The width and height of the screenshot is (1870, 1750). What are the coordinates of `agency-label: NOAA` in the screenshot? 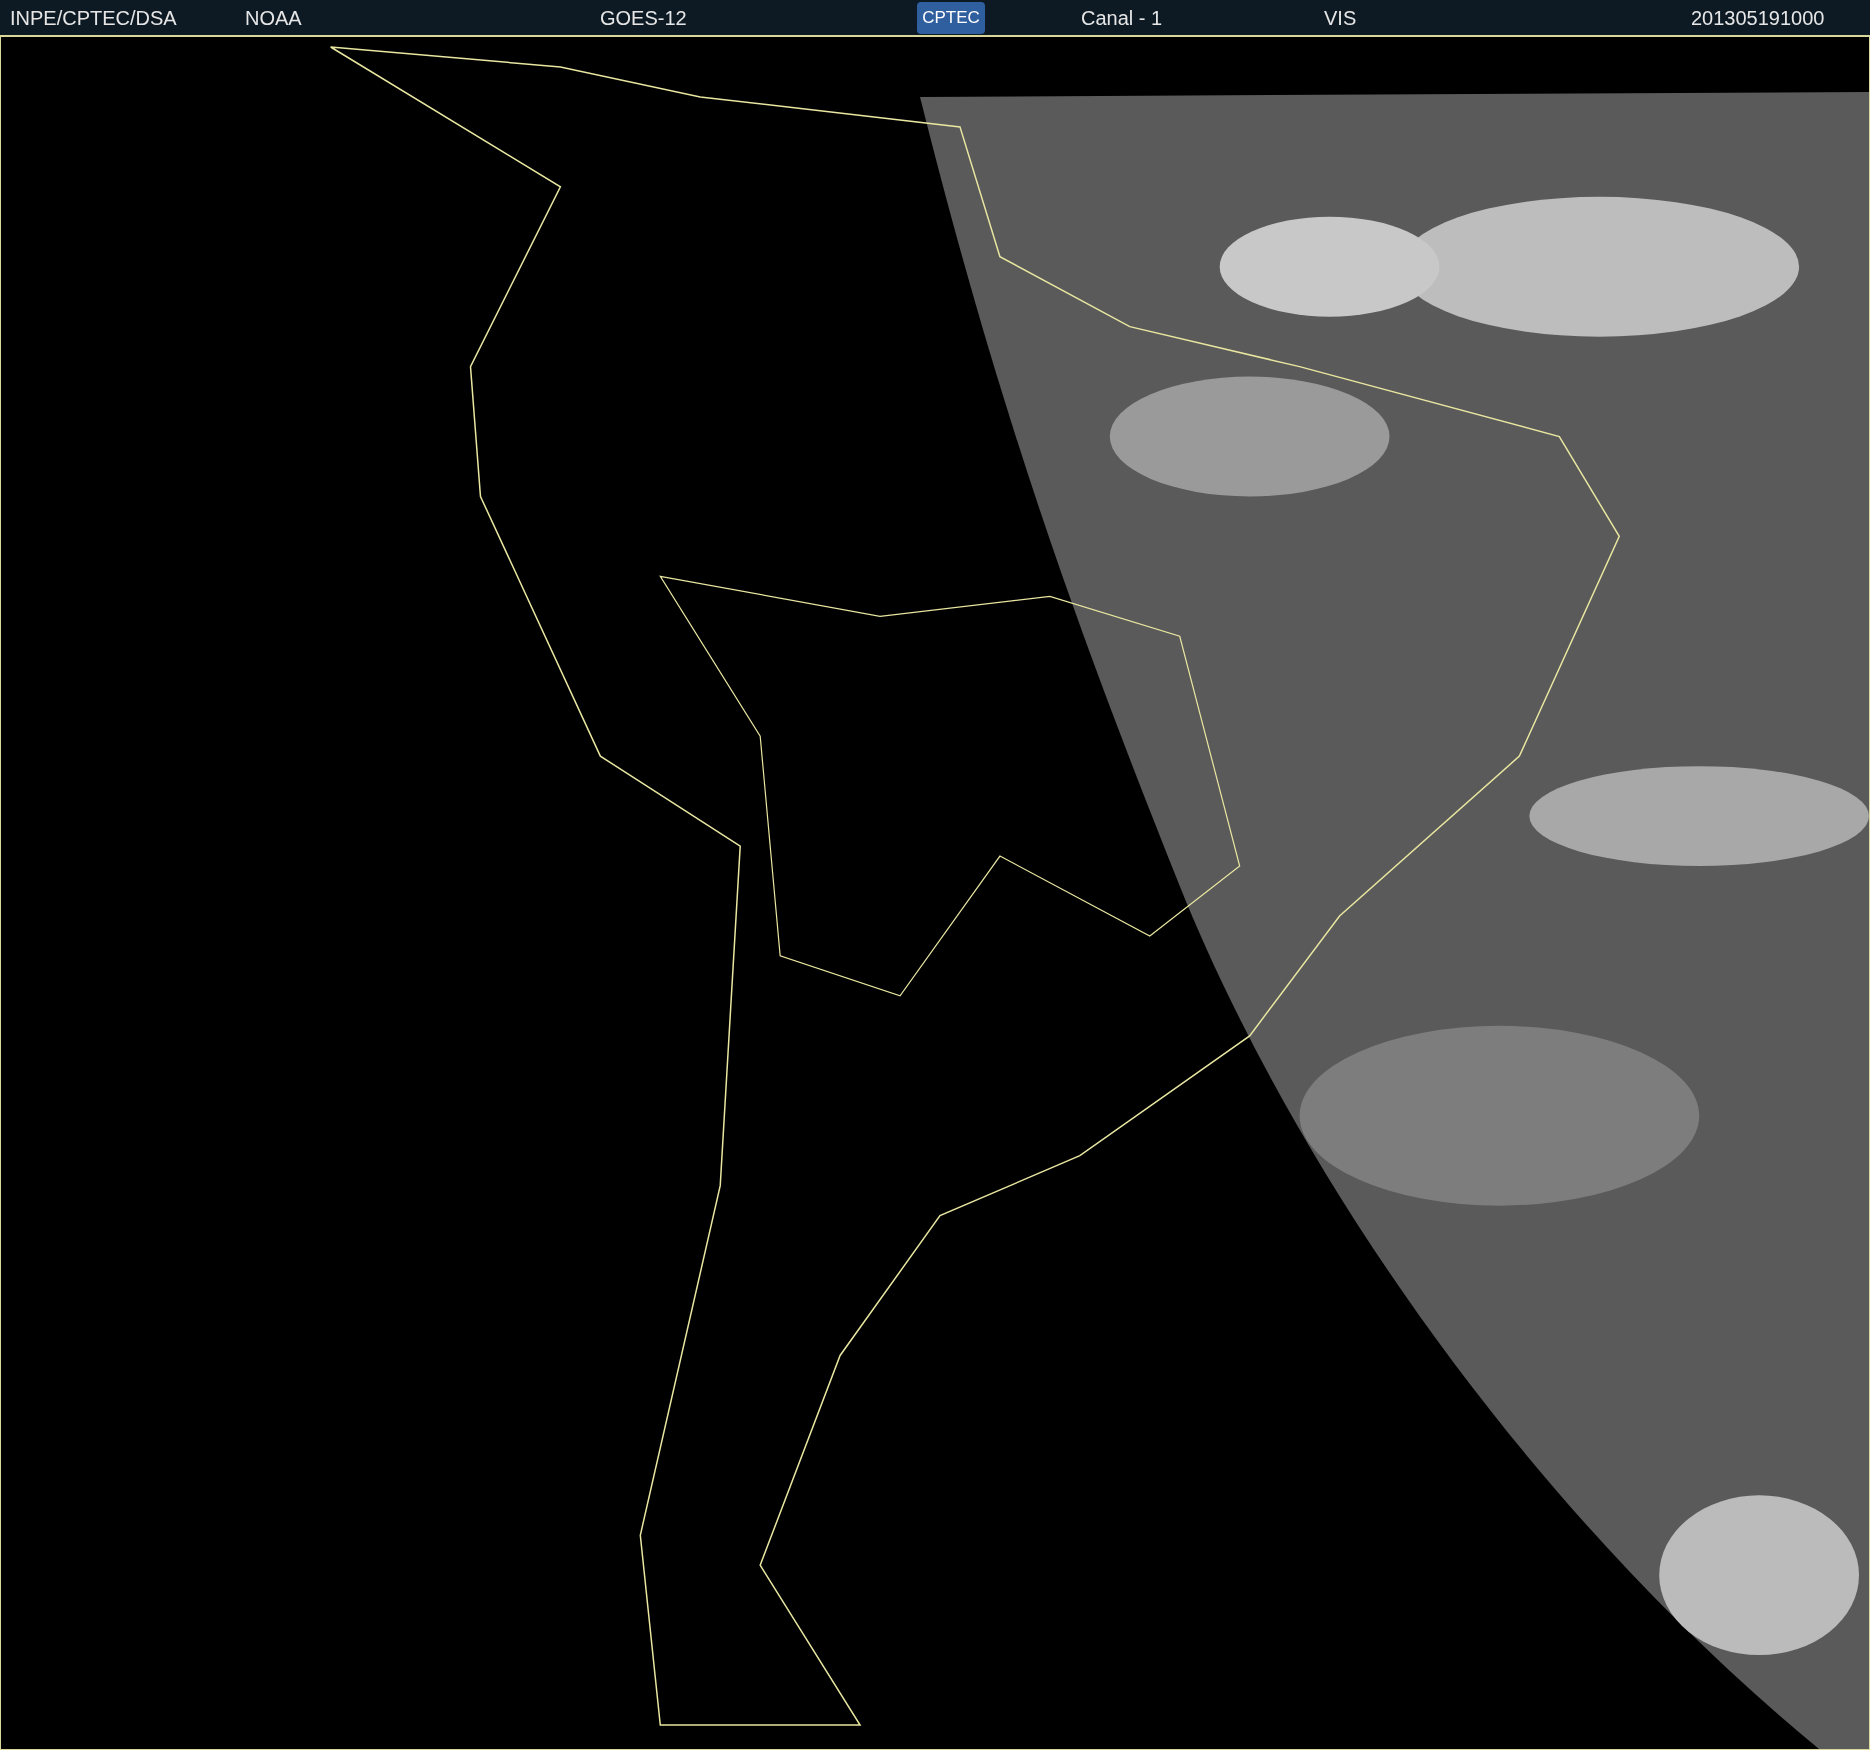 It's located at (274, 18).